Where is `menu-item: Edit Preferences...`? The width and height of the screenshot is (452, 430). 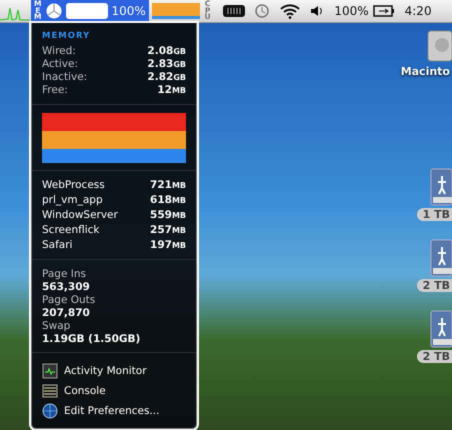
menu-item: Edit Preferences... is located at coordinates (114, 411).